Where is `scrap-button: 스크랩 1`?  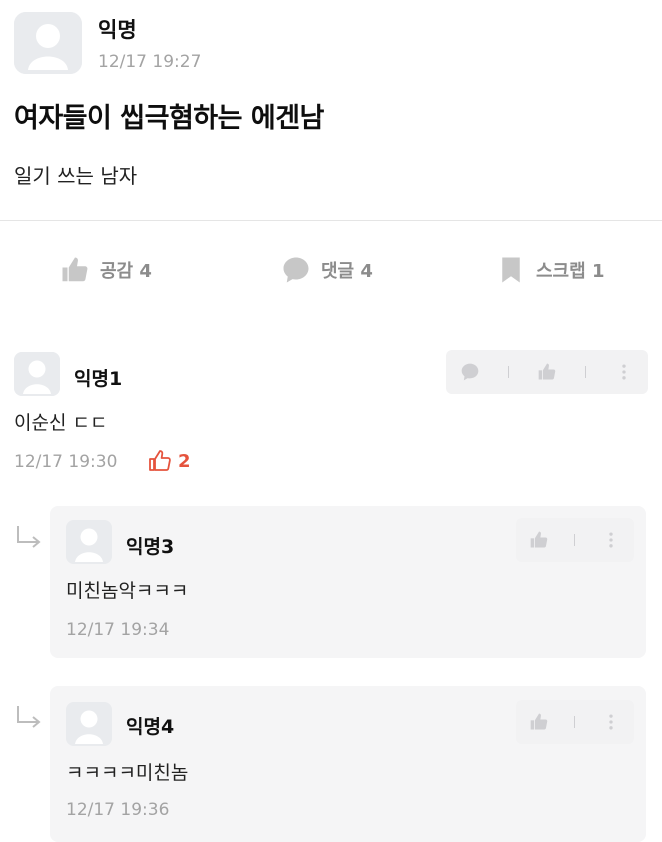
scrap-button: 스크랩 1 is located at coordinates (550, 270).